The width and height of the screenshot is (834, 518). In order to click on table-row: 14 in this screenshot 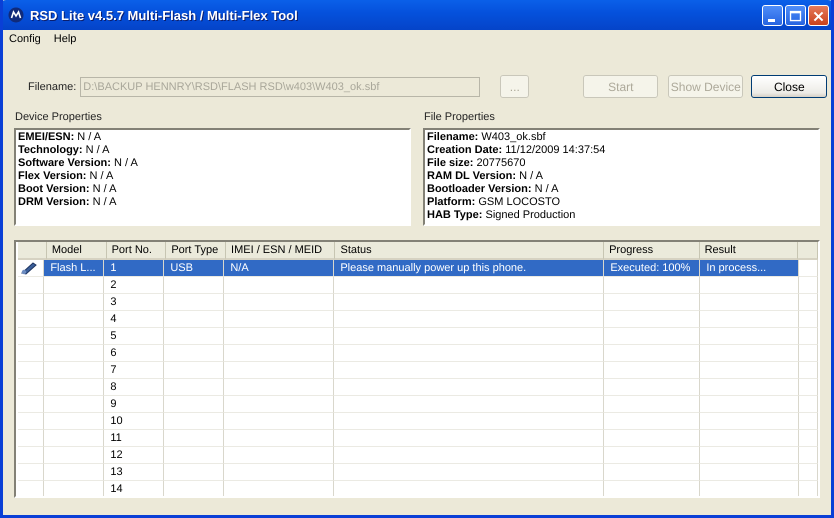, I will do `click(422, 488)`.